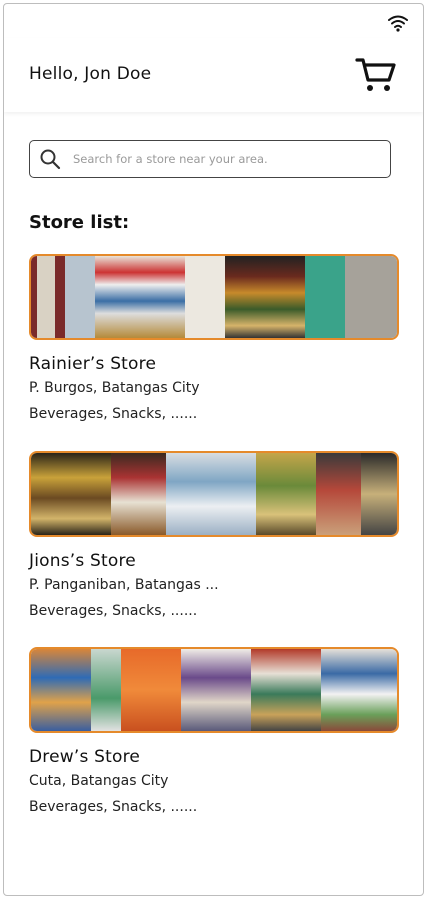 The width and height of the screenshot is (429, 900). I want to click on shopping-cart-icon, so click(376, 75).